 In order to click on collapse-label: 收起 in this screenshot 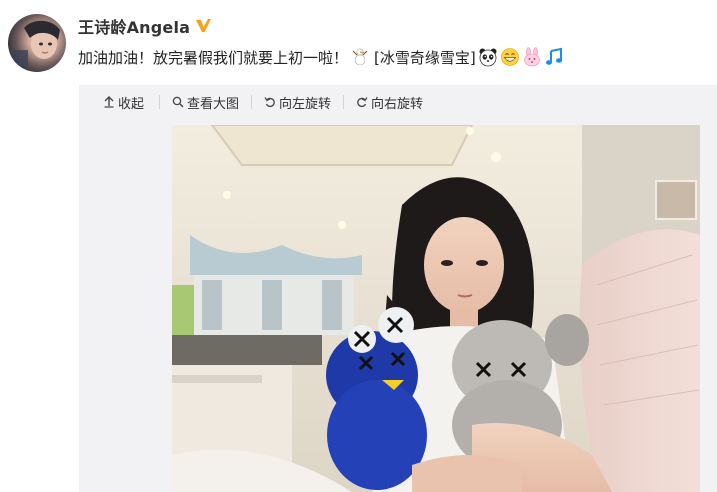, I will do `click(131, 104)`.